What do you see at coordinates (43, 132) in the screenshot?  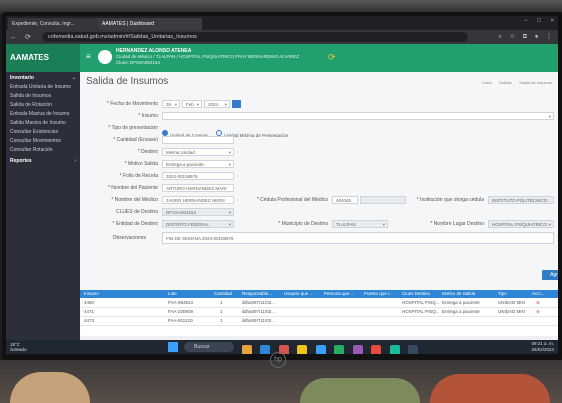 I see `sidebar-item-existencias: Consultar Existencias` at bounding box center [43, 132].